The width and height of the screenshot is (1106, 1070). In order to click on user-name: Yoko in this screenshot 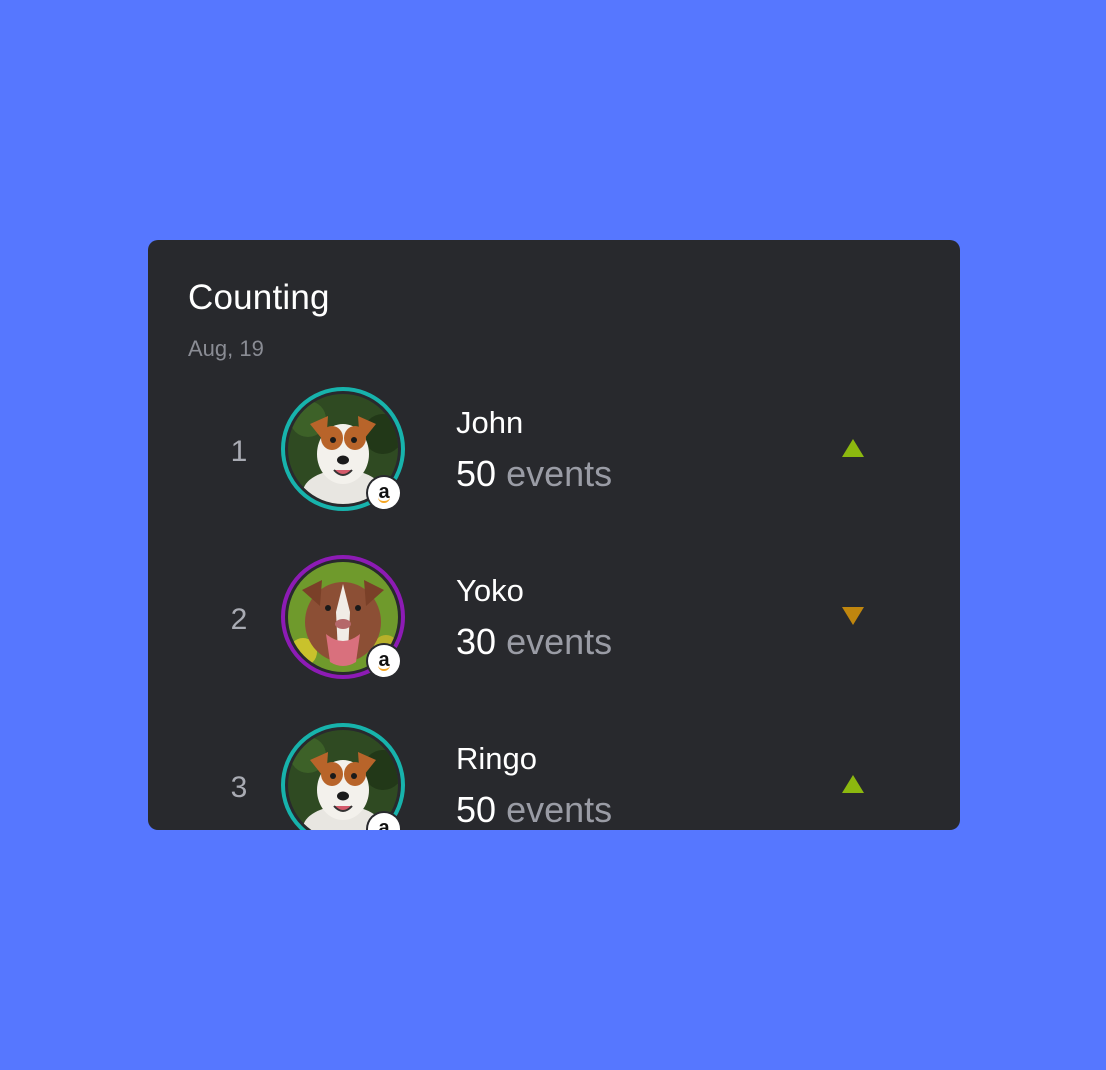, I will do `click(490, 590)`.